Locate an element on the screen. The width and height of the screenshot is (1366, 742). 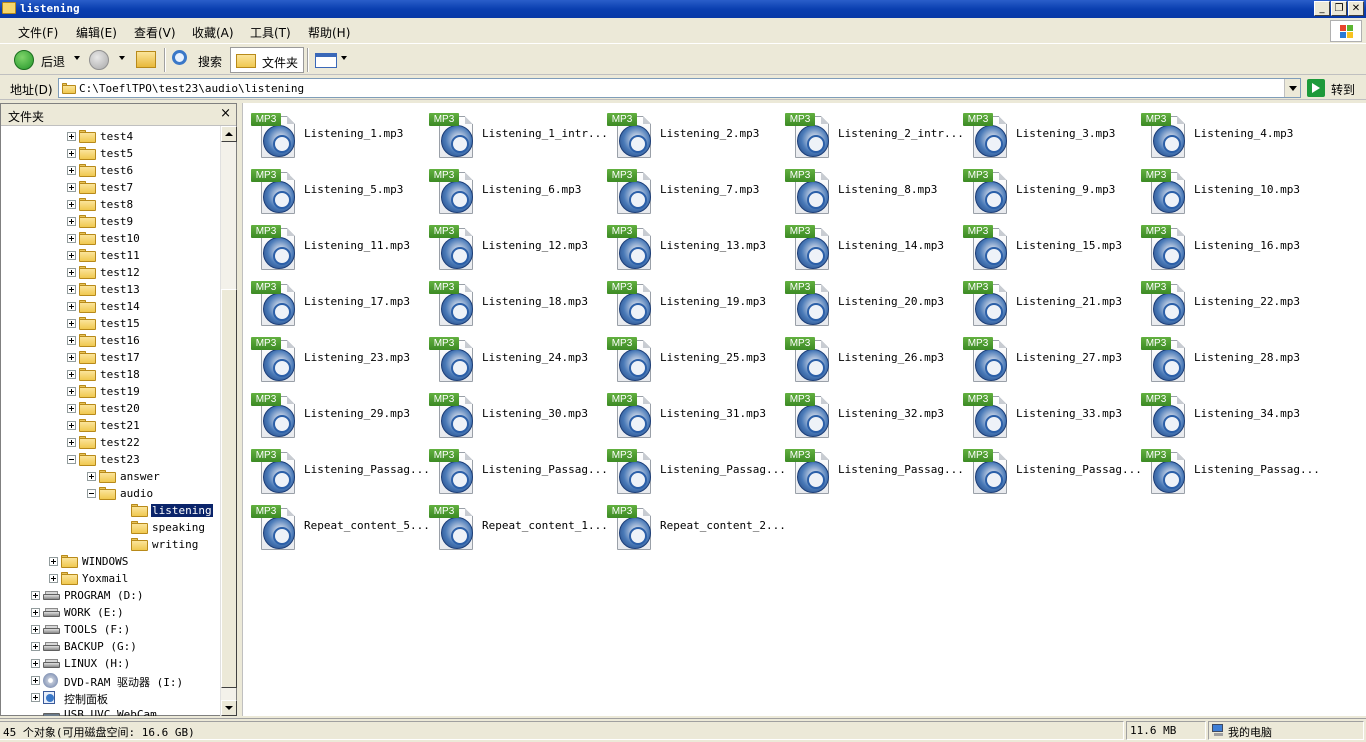
tree-node: test15 is located at coordinates (143, 323).